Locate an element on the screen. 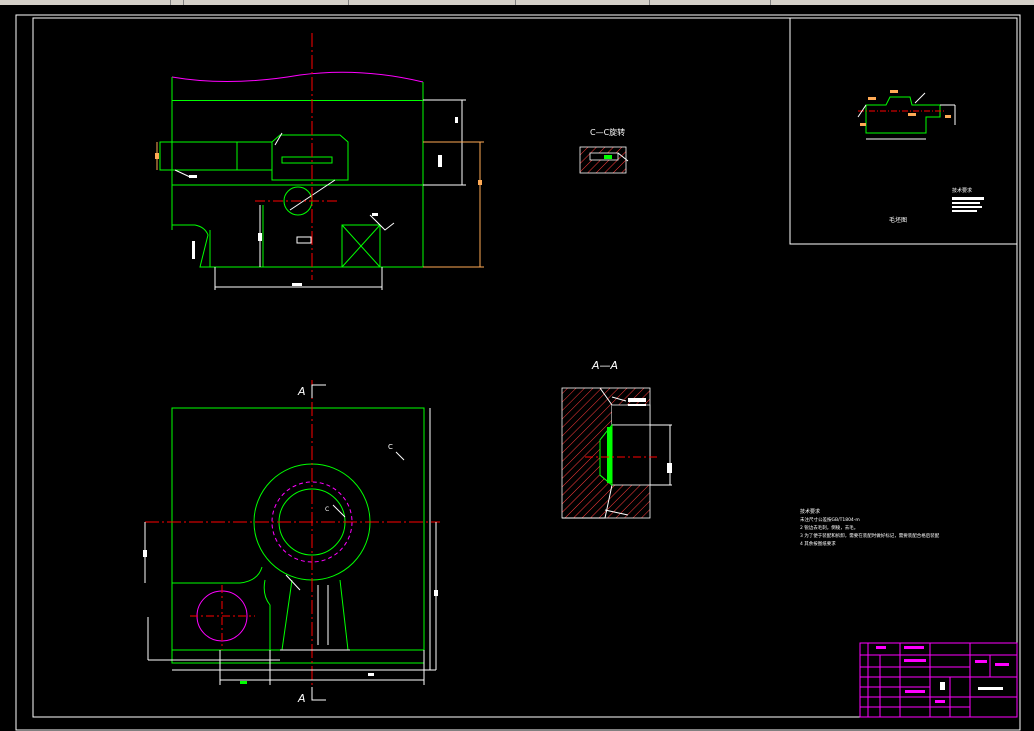 This screenshot has width=1034, height=731. front-view is located at coordinates (319, 161).